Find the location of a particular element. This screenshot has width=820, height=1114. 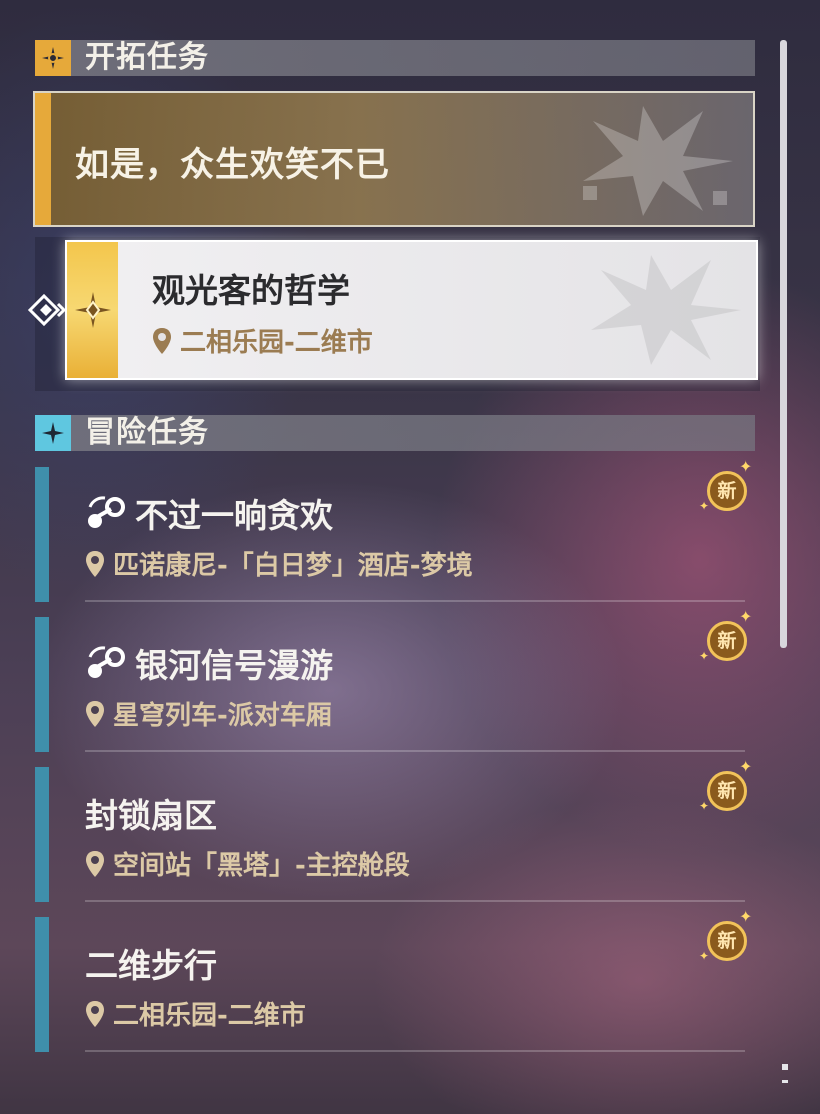

sub-mission-title: 观光客的哲学 is located at coordinates (251, 290).